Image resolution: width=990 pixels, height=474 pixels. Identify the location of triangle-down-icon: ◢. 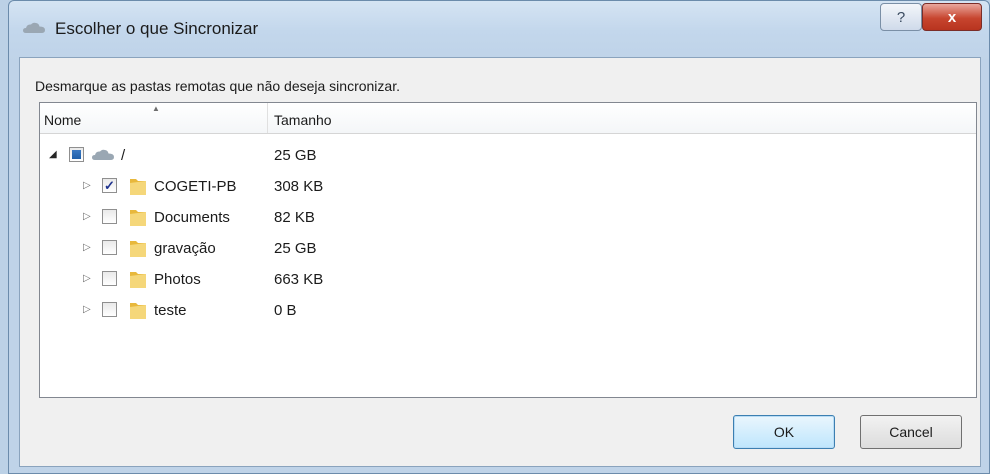
(53, 154).